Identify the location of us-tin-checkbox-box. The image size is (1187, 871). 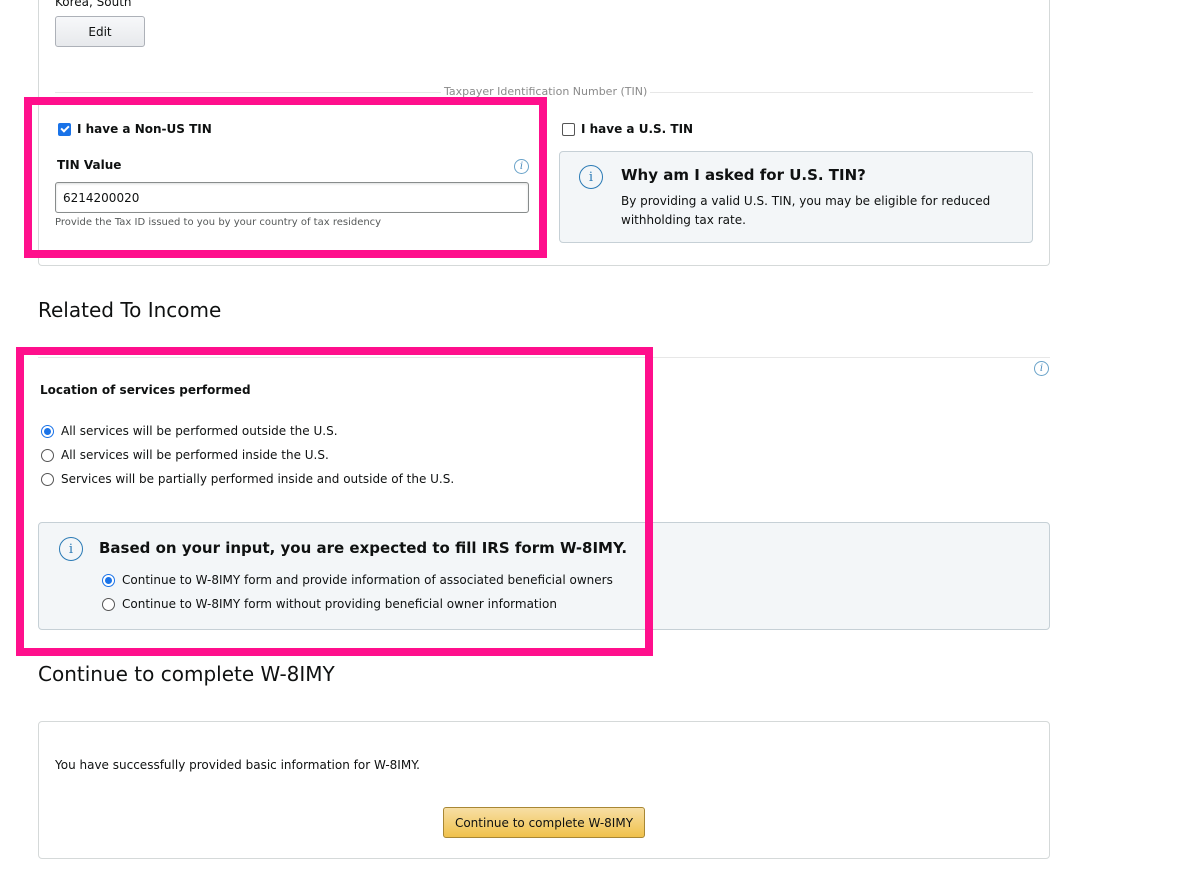
(568, 129).